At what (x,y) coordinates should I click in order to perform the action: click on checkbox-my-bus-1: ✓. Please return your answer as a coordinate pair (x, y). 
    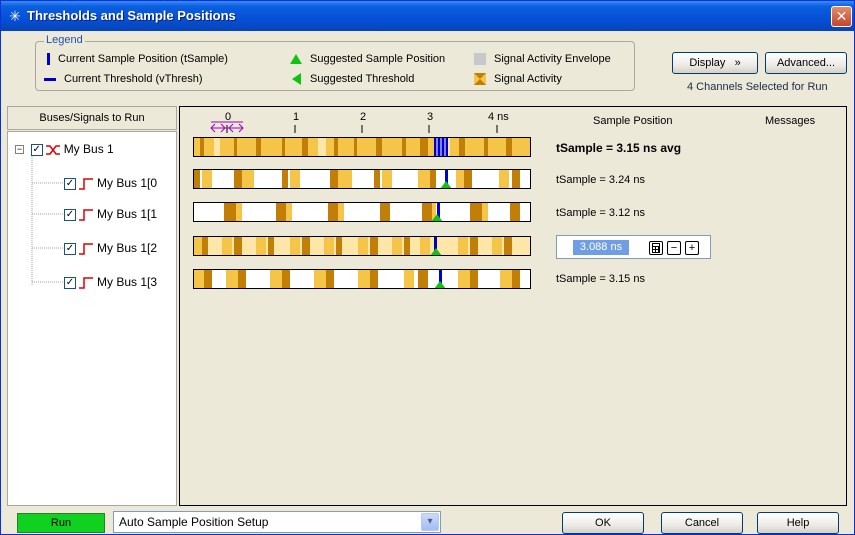
    Looking at the image, I should click on (36, 149).